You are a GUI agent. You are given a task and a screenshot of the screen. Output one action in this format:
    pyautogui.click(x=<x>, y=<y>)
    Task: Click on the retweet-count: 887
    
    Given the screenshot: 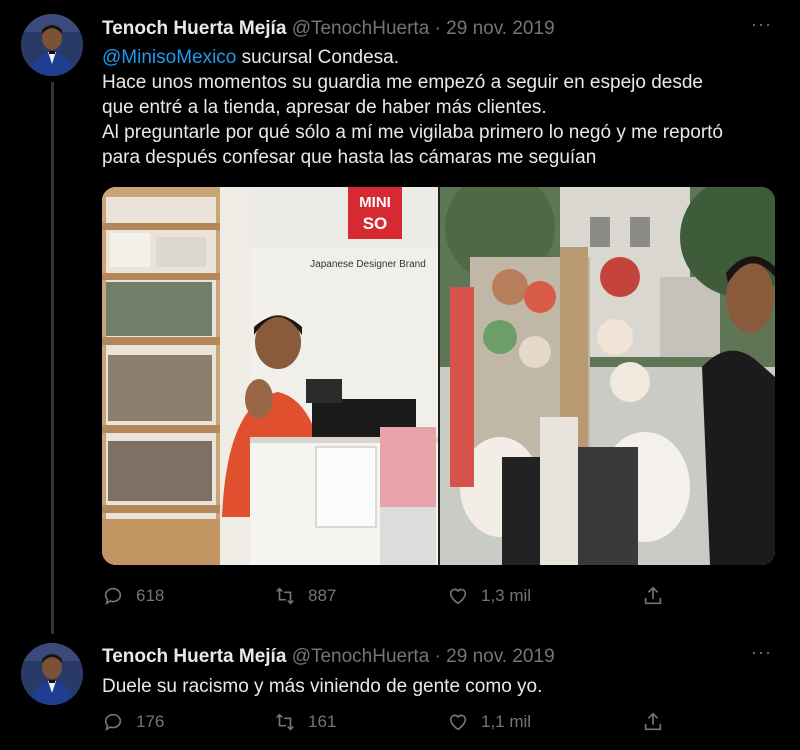 What is the action you would take?
    pyautogui.click(x=322, y=595)
    